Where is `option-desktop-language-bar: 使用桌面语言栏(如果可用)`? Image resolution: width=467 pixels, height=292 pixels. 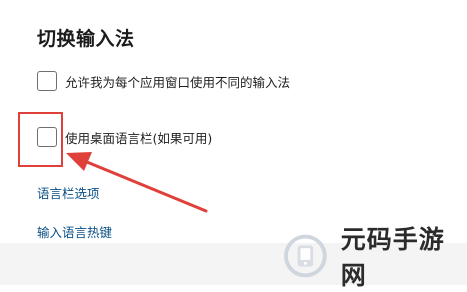 option-desktop-language-bar: 使用桌面语言栏(如果可用) is located at coordinates (124, 137).